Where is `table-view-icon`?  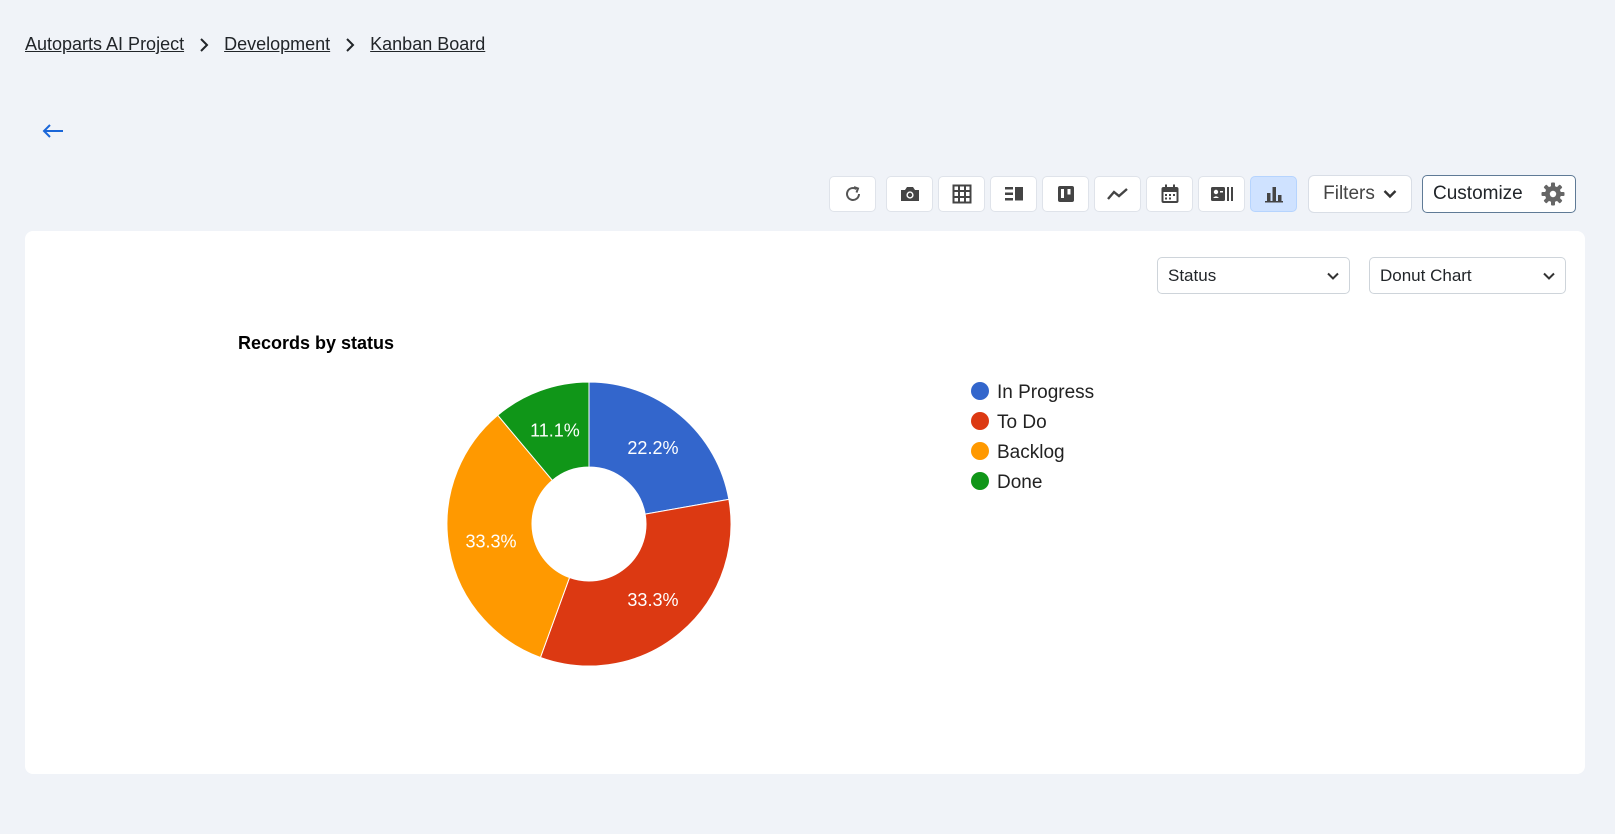 table-view-icon is located at coordinates (961, 194).